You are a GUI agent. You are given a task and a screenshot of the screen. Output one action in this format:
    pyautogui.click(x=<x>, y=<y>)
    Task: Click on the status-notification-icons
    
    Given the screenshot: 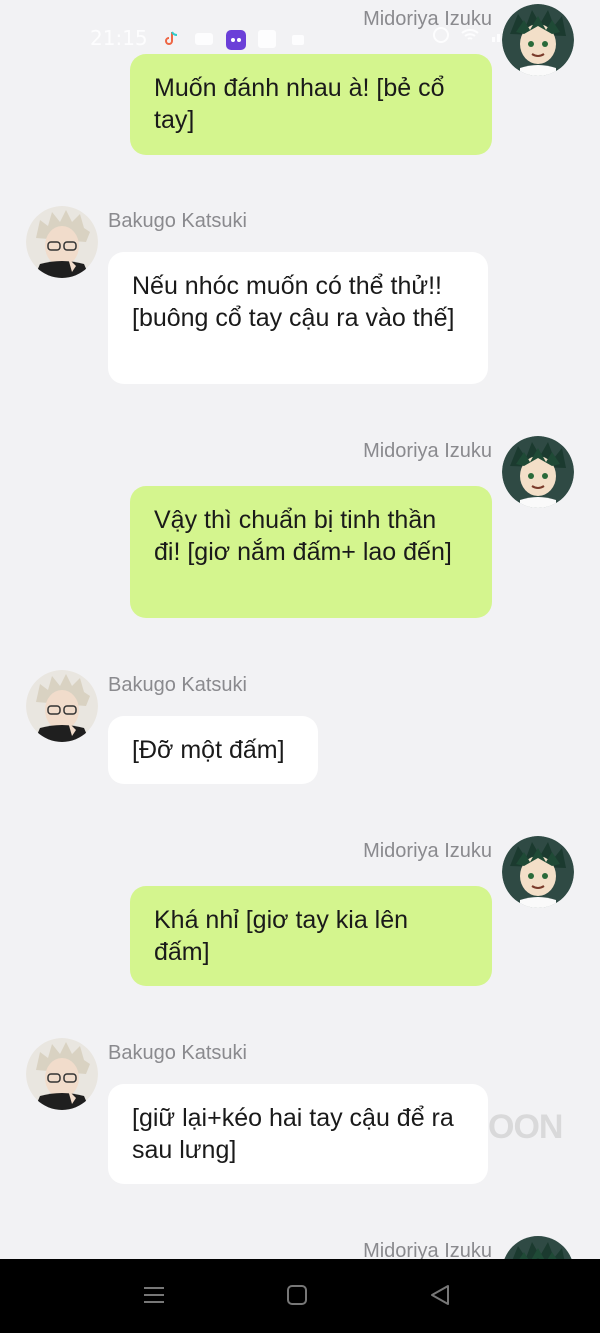 What is the action you would take?
    pyautogui.click(x=235, y=40)
    